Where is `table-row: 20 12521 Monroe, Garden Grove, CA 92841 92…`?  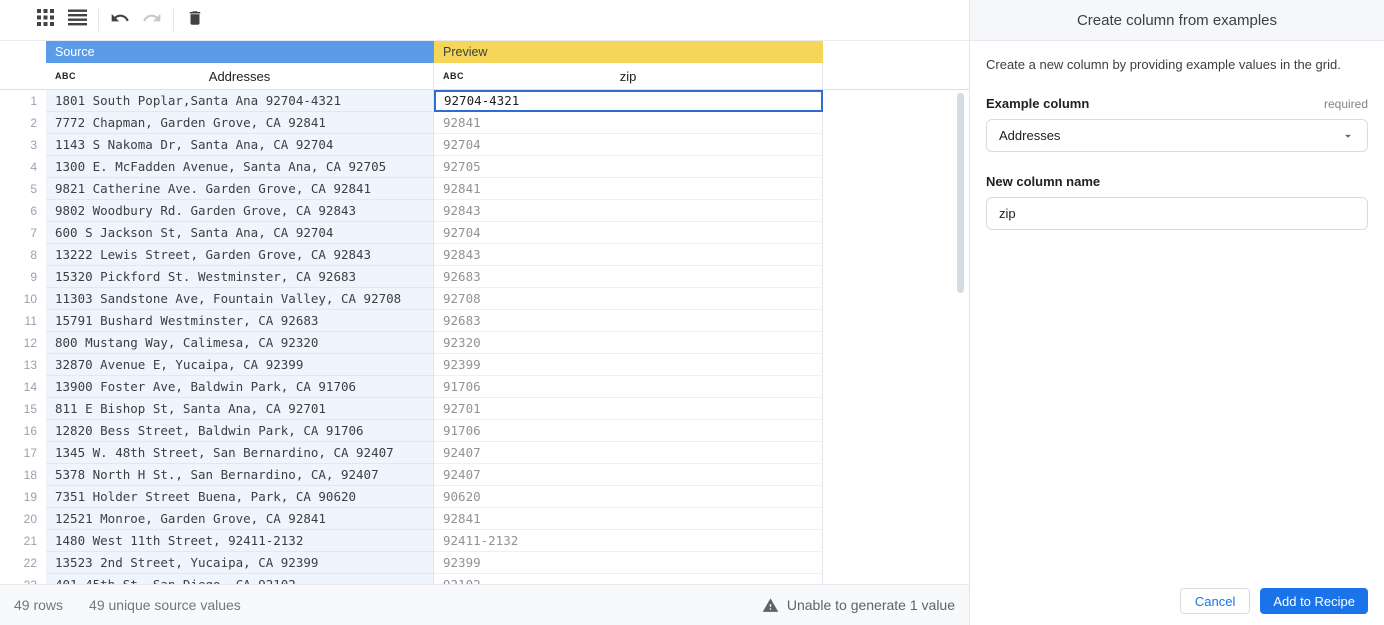
table-row: 20 12521 Monroe, Garden Grove, CA 92841 92… is located at coordinates (484, 519).